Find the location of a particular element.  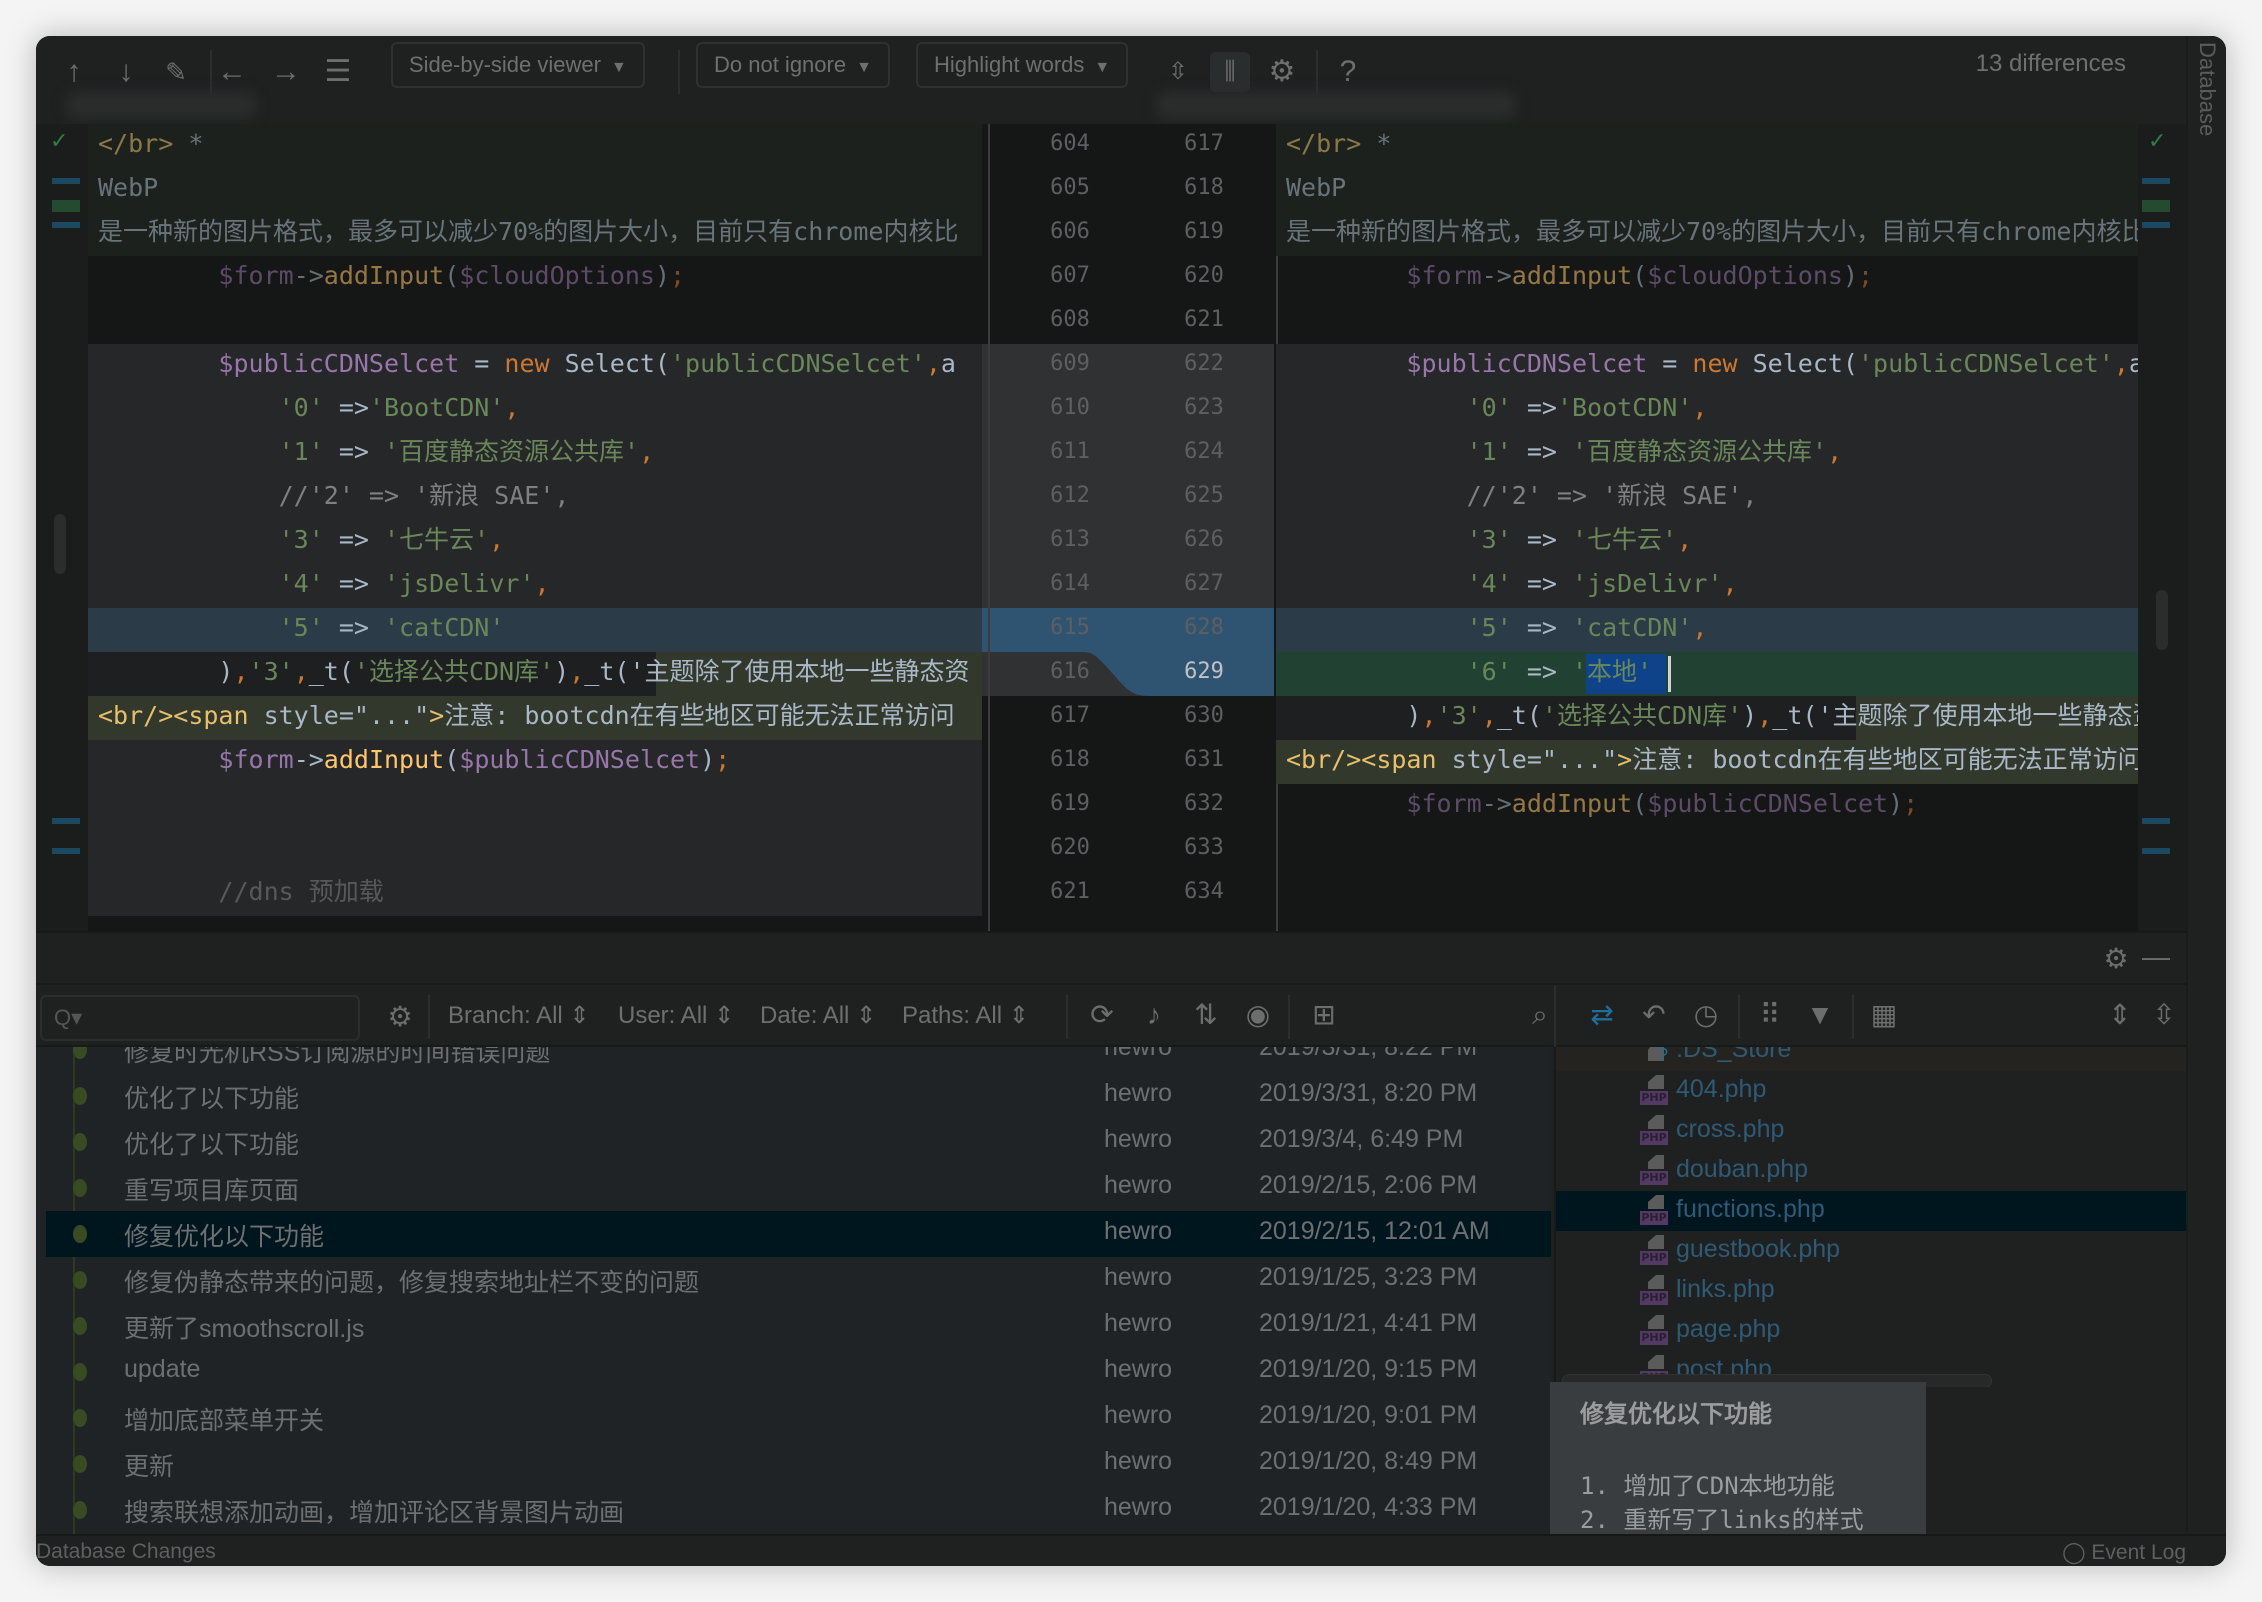

user-filter: User: All ⇕ is located at coordinates (676, 1015).